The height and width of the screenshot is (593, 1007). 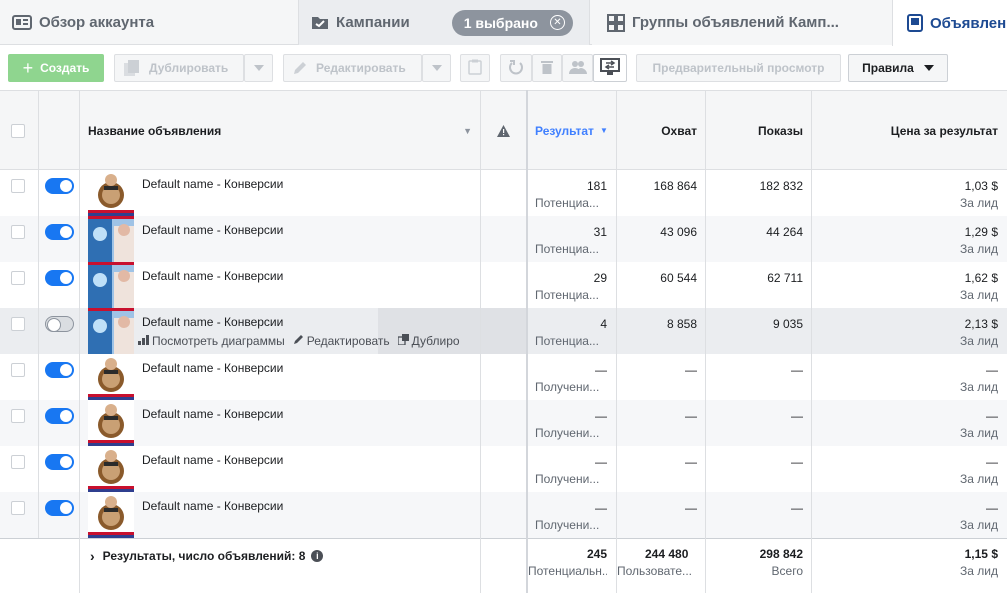 I want to click on sort-caret-icon: ▼, so click(x=467, y=131).